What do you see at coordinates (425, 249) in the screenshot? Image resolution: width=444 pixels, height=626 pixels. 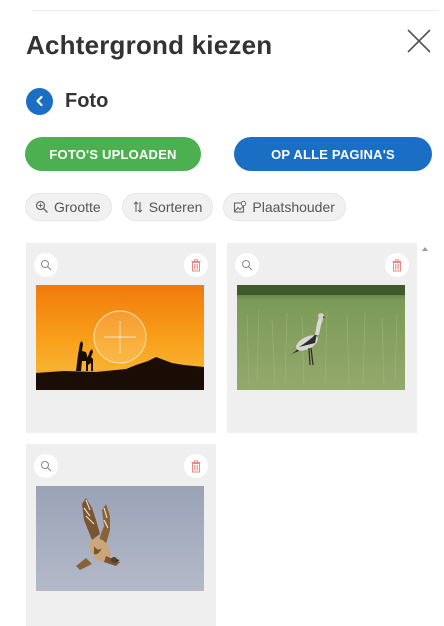 I see `scroll-up-arrow-icon` at bounding box center [425, 249].